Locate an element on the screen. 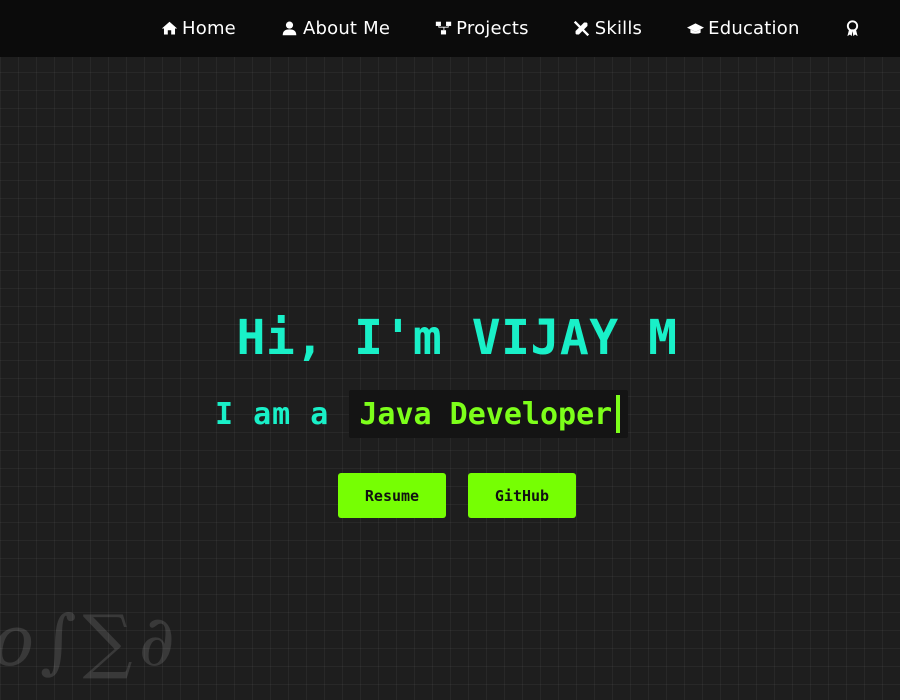 Image resolution: width=900 pixels, height=700 pixels. typing-cursor is located at coordinates (618, 414).